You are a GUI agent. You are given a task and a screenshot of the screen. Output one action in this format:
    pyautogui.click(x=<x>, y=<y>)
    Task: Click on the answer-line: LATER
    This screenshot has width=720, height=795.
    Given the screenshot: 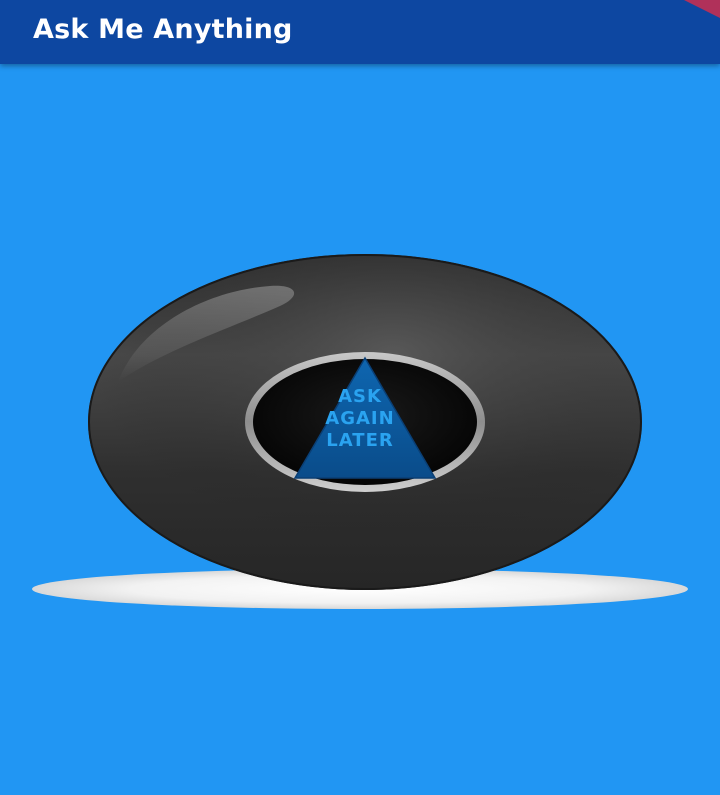 What is the action you would take?
    pyautogui.click(x=360, y=440)
    